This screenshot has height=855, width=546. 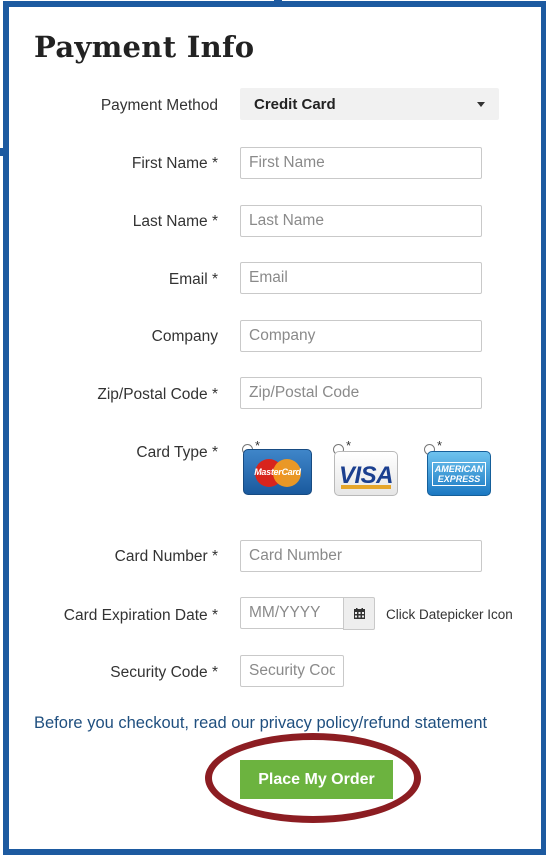 I want to click on page-title: Payment Info, so click(x=144, y=47).